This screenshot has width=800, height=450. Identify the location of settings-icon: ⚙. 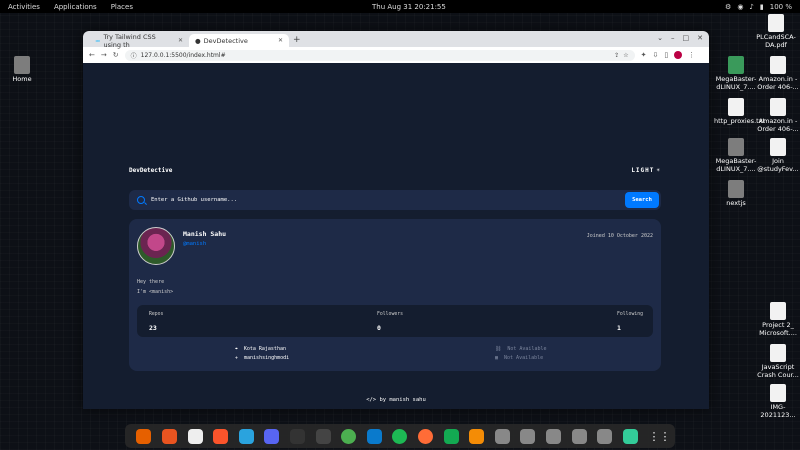
(728, 6).